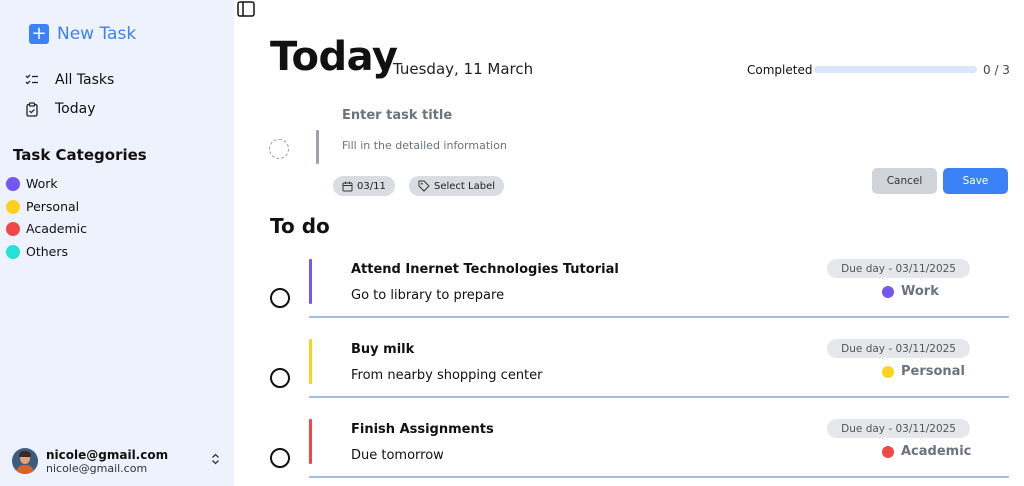 The image size is (1024, 486). I want to click on task-category-label: Work, so click(920, 291).